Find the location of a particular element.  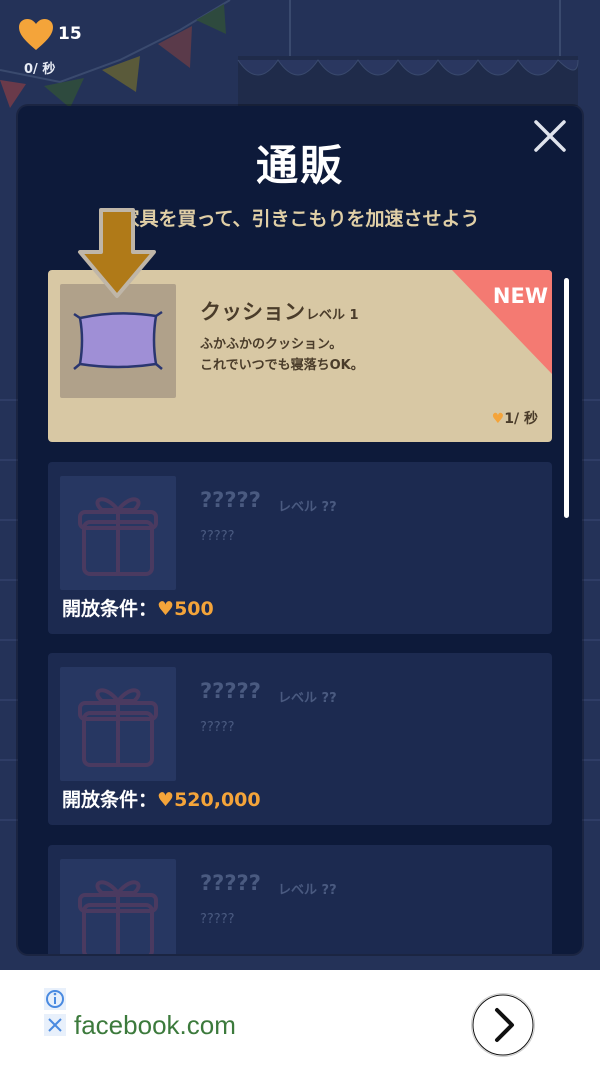

ad-text: facebook.com is located at coordinates (155, 1025).